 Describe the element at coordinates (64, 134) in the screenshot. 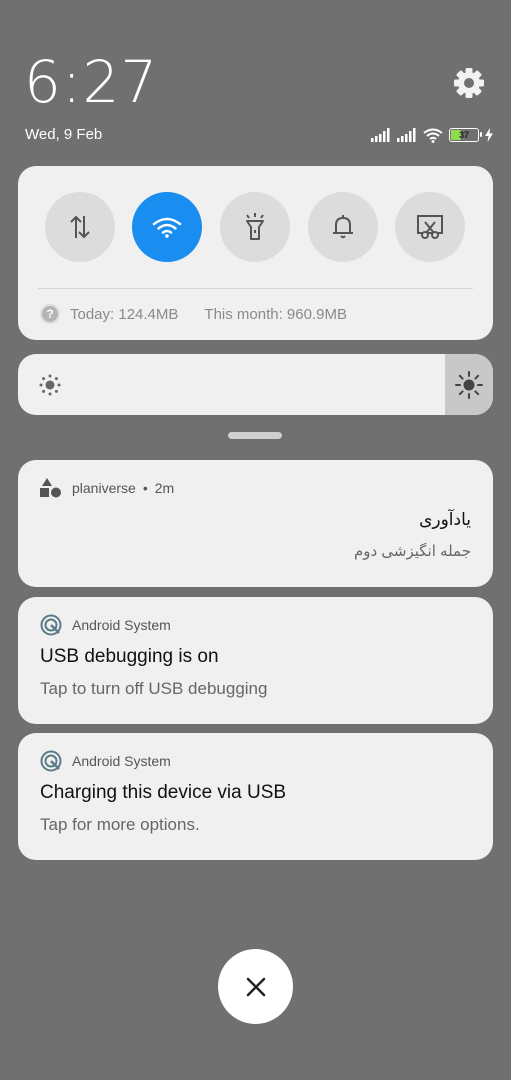

I see `date: Wed, 9 Feb` at that location.